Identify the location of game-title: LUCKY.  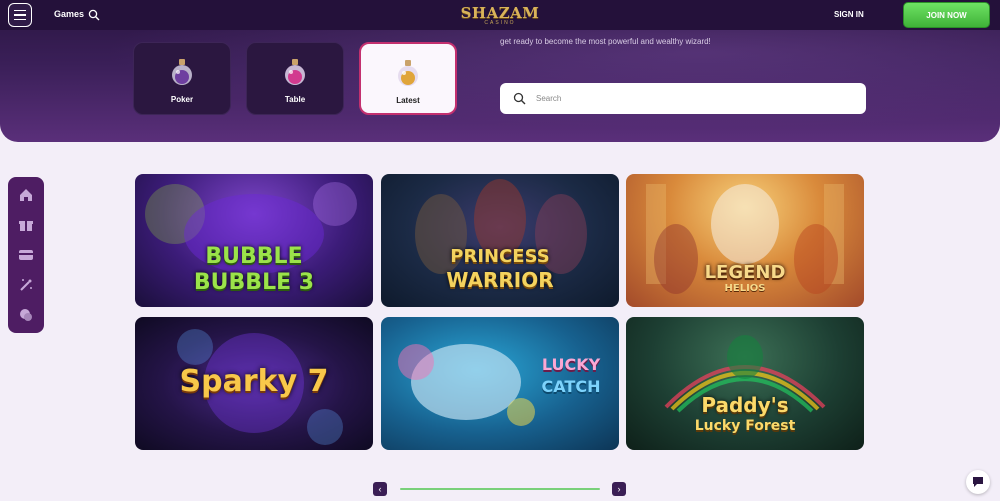
(571, 364).